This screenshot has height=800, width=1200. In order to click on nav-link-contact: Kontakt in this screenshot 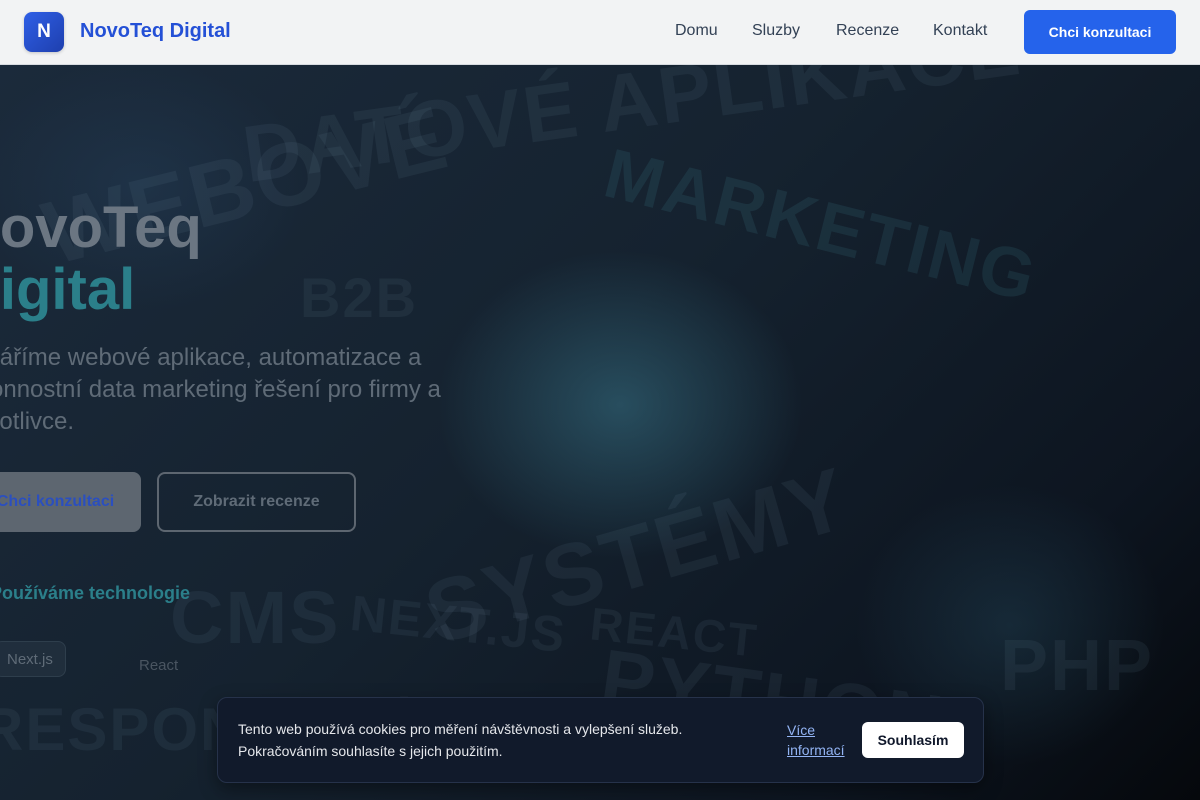, I will do `click(960, 31)`.